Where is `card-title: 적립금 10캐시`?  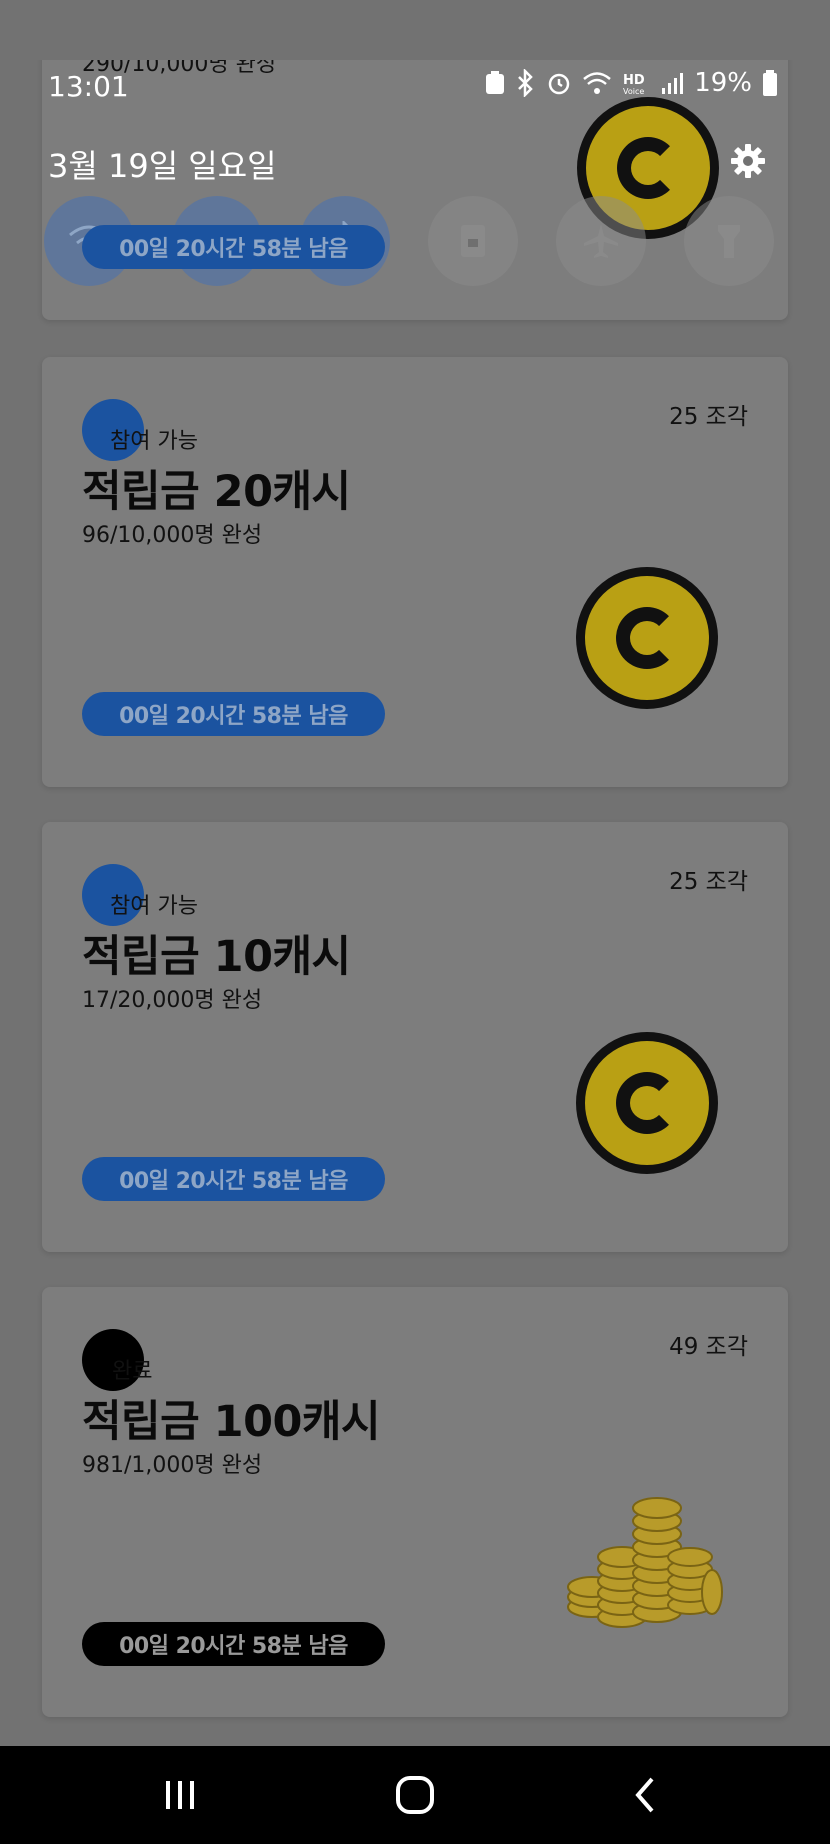 card-title: 적립금 10캐시 is located at coordinates (216, 957).